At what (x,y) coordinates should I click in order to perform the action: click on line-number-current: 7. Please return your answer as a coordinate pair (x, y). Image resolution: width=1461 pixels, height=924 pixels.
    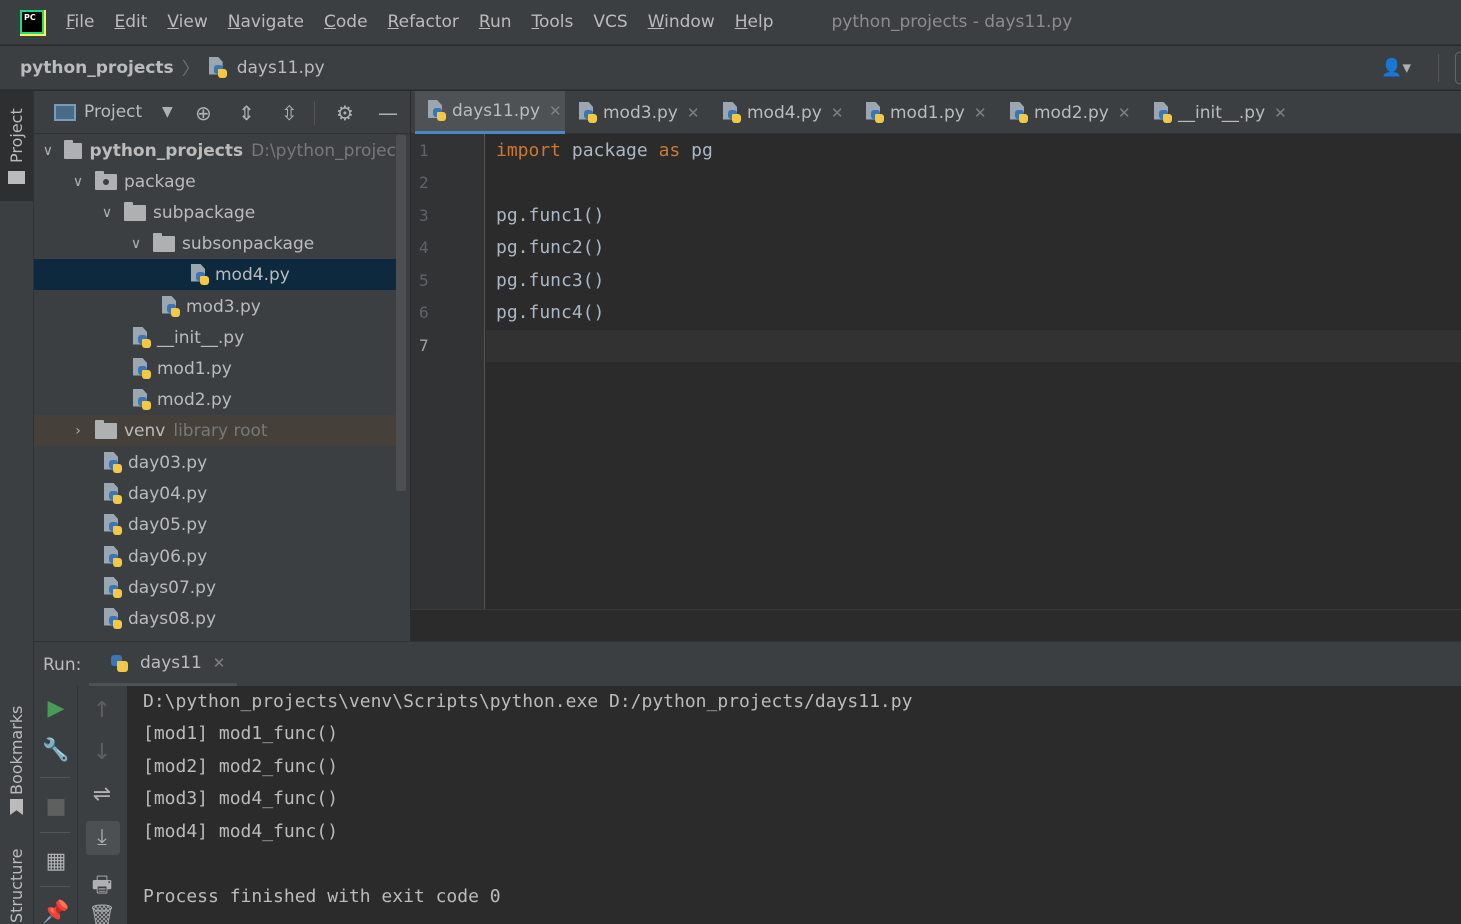
    Looking at the image, I should click on (424, 345).